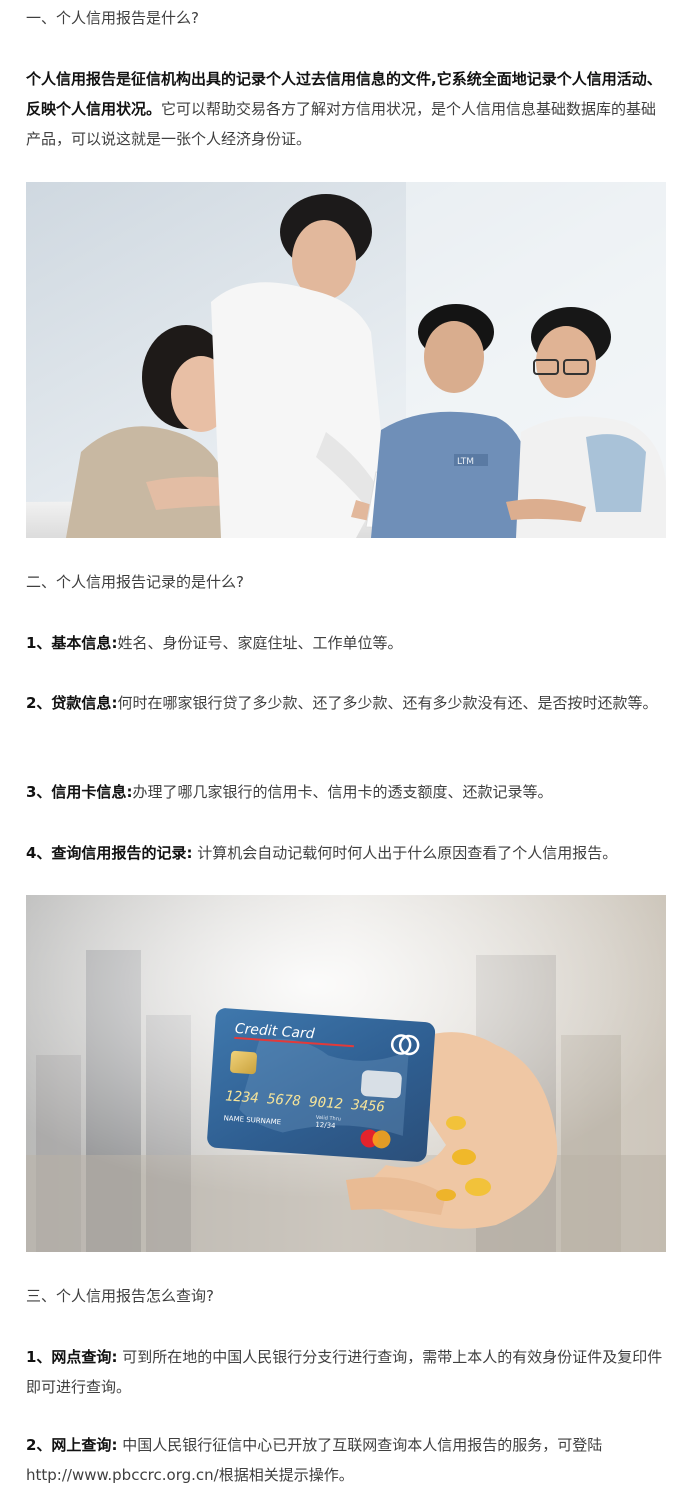 Image resolution: width=687 pixels, height=1503 pixels. Describe the element at coordinates (112, 18) in the screenshot. I see `section-heading-1: 一、个人信用报告是什么?` at that location.